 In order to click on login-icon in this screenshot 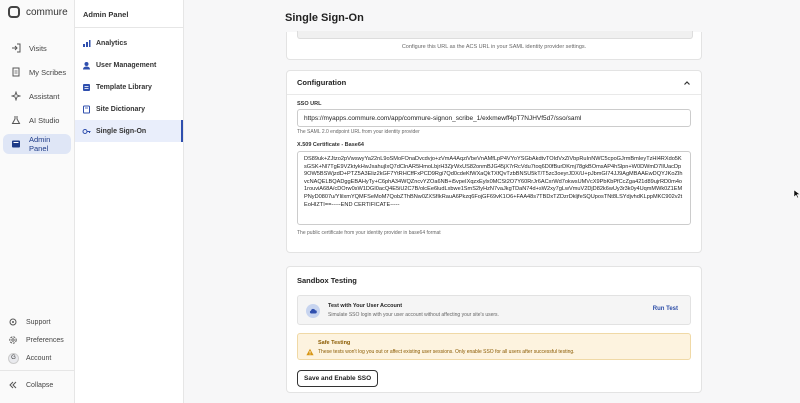, I will do `click(16, 48)`.